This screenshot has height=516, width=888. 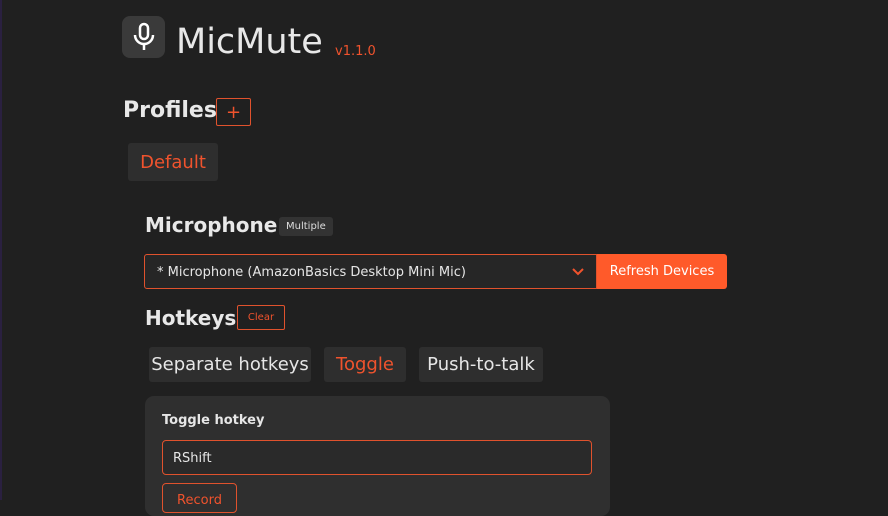 What do you see at coordinates (170, 110) in the screenshot?
I see `profiles-heading: Profiles` at bounding box center [170, 110].